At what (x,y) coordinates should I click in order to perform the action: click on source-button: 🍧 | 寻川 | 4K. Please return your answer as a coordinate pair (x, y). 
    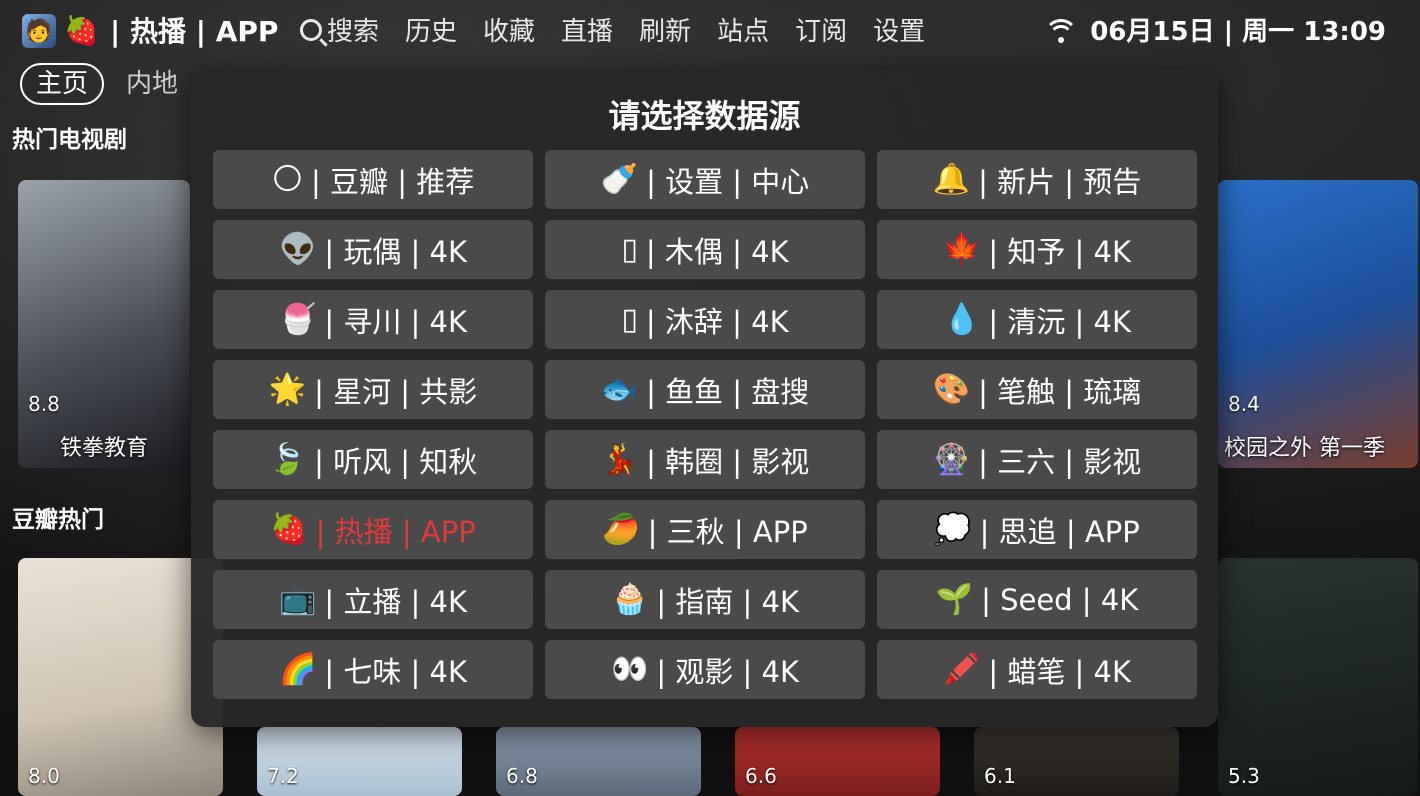
    Looking at the image, I should click on (373, 319).